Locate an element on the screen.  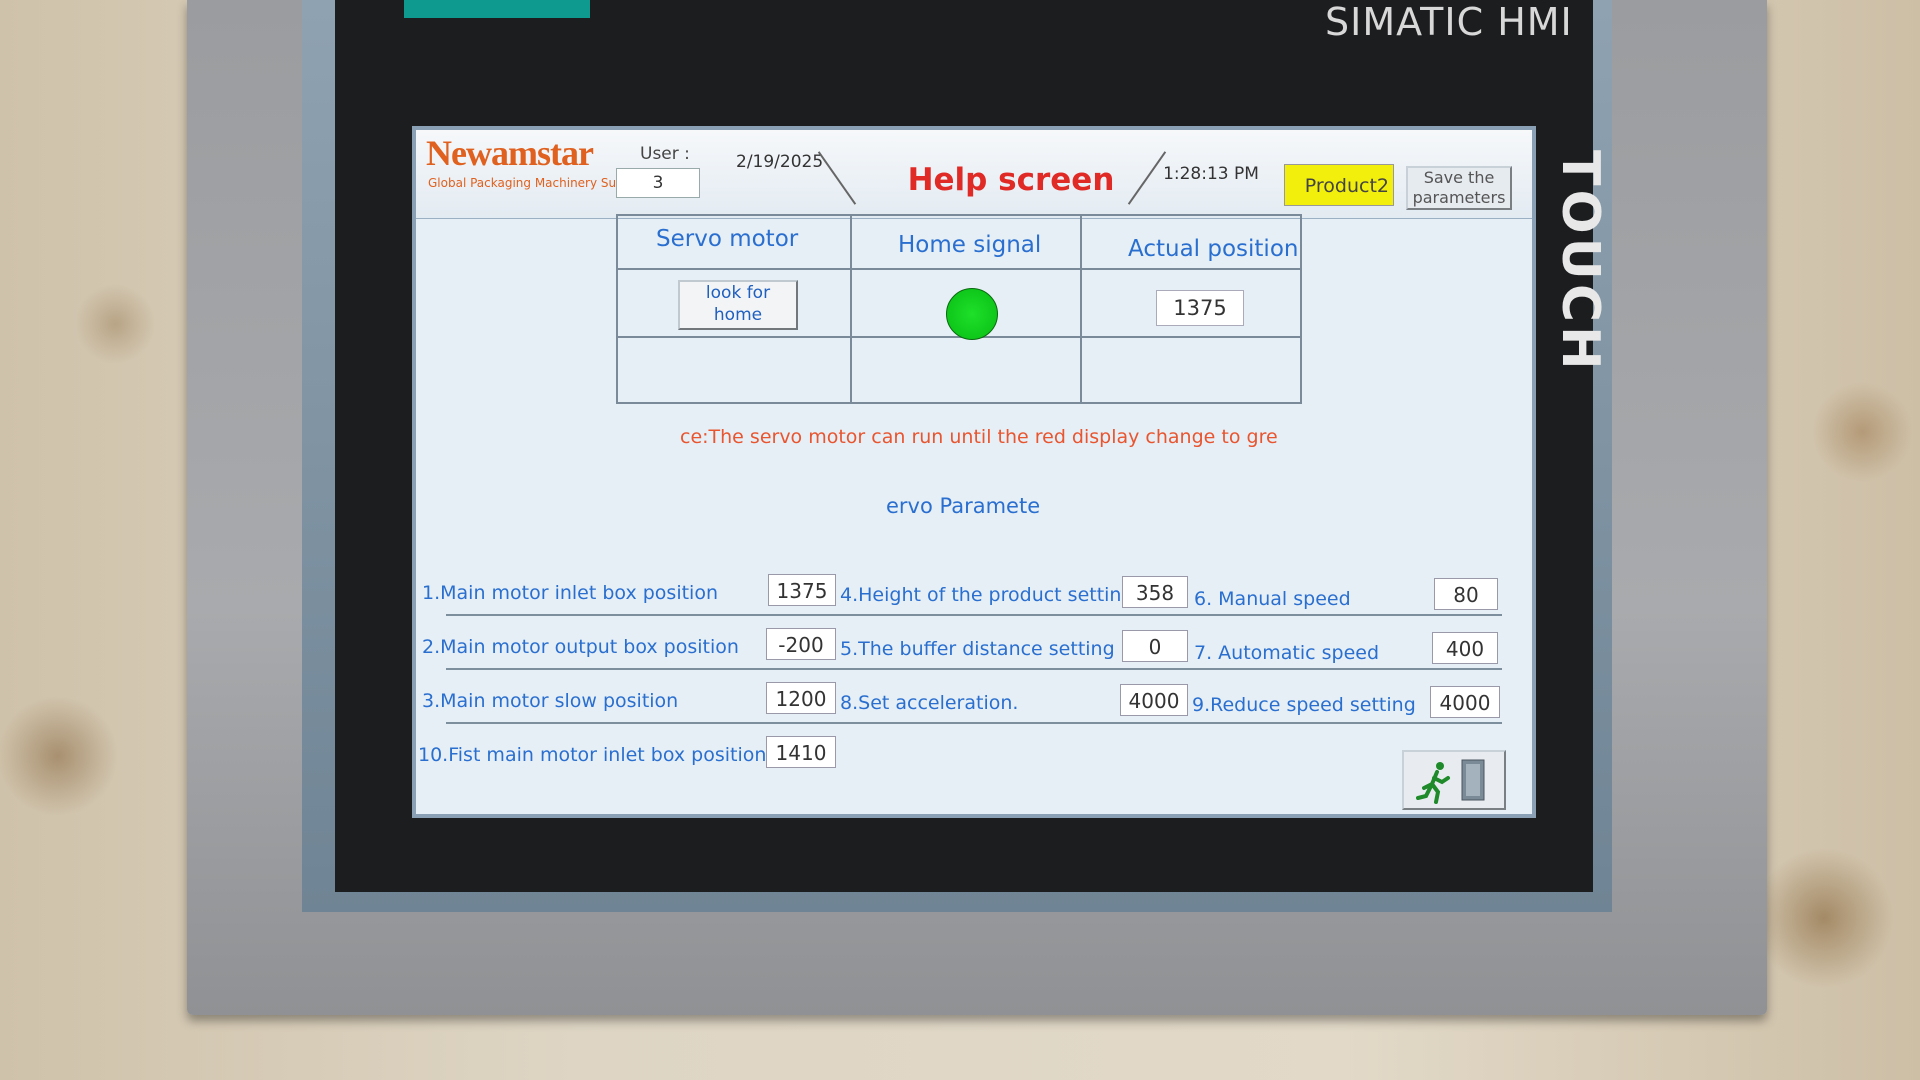
param-input: 1200 is located at coordinates (801, 698).